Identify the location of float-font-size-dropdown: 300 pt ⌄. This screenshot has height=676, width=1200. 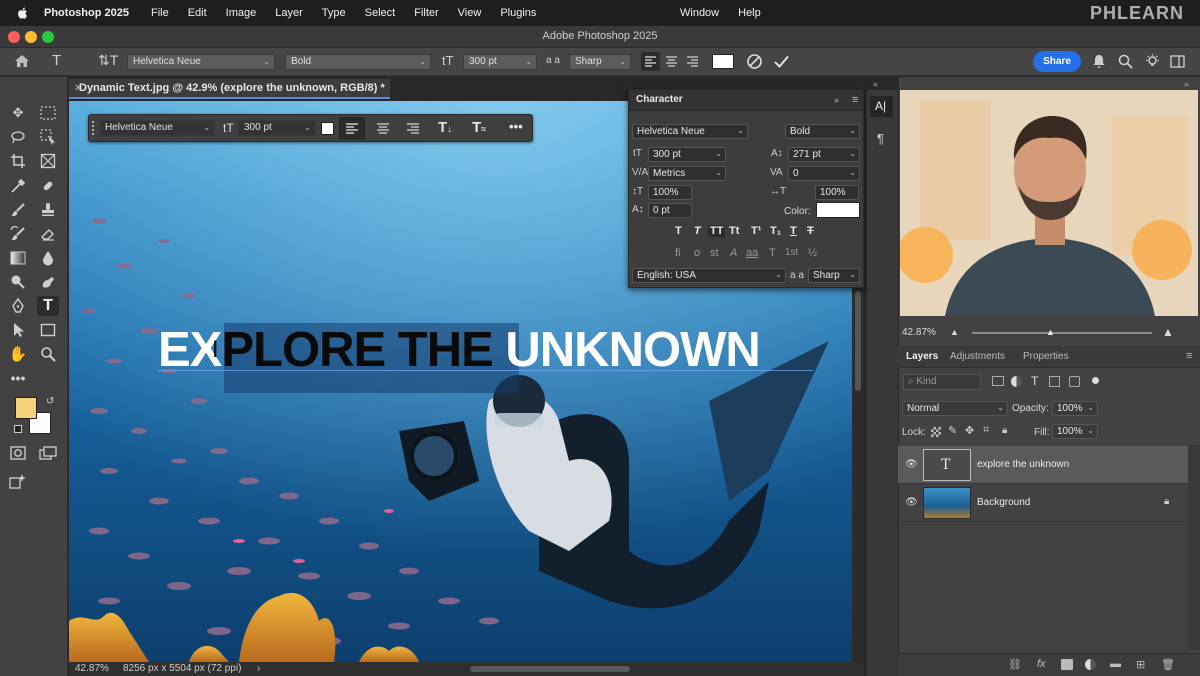
(277, 128).